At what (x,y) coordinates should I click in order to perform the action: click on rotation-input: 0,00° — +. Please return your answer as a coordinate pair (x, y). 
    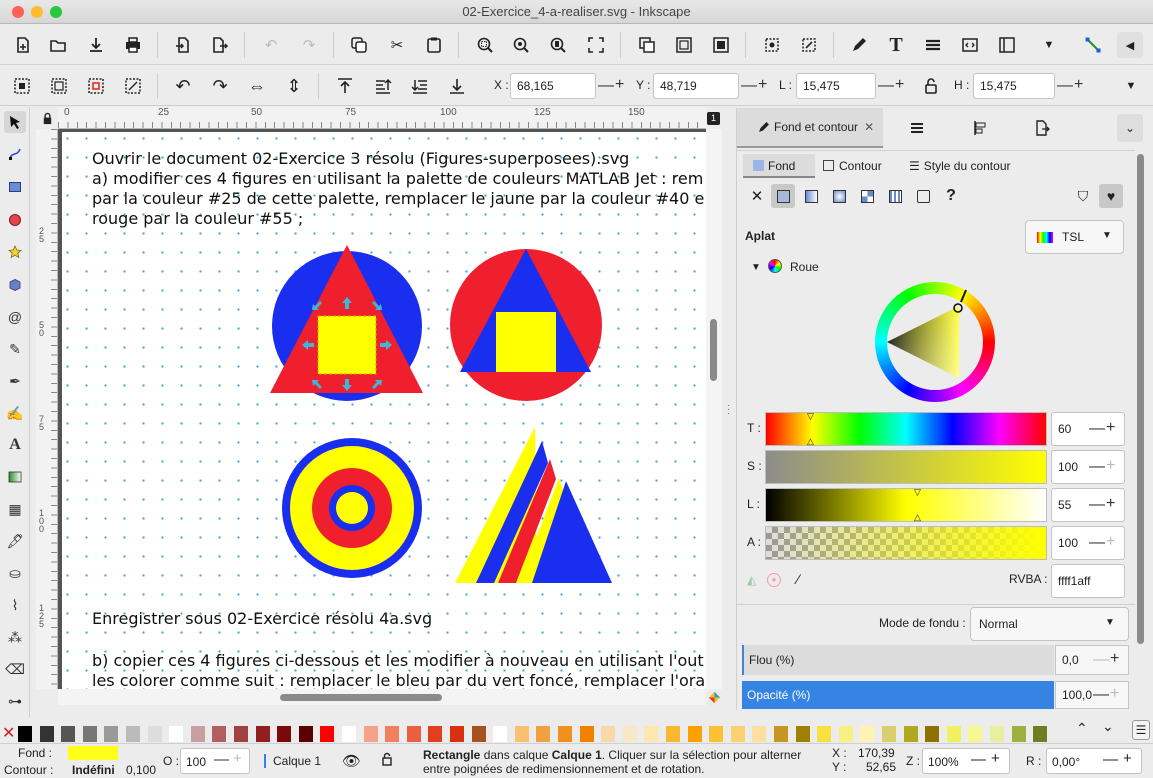
    Looking at the image, I should click on (1094, 761).